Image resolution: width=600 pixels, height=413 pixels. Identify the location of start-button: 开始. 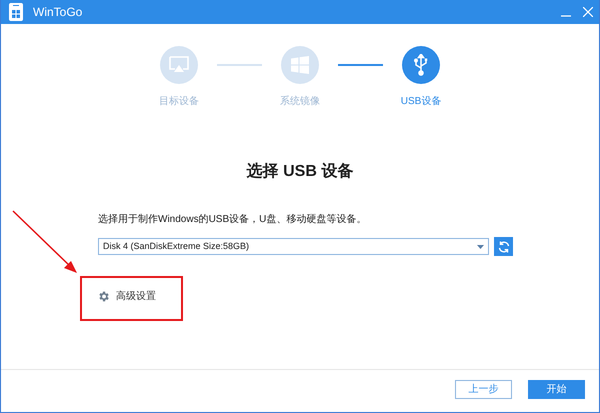
(556, 389).